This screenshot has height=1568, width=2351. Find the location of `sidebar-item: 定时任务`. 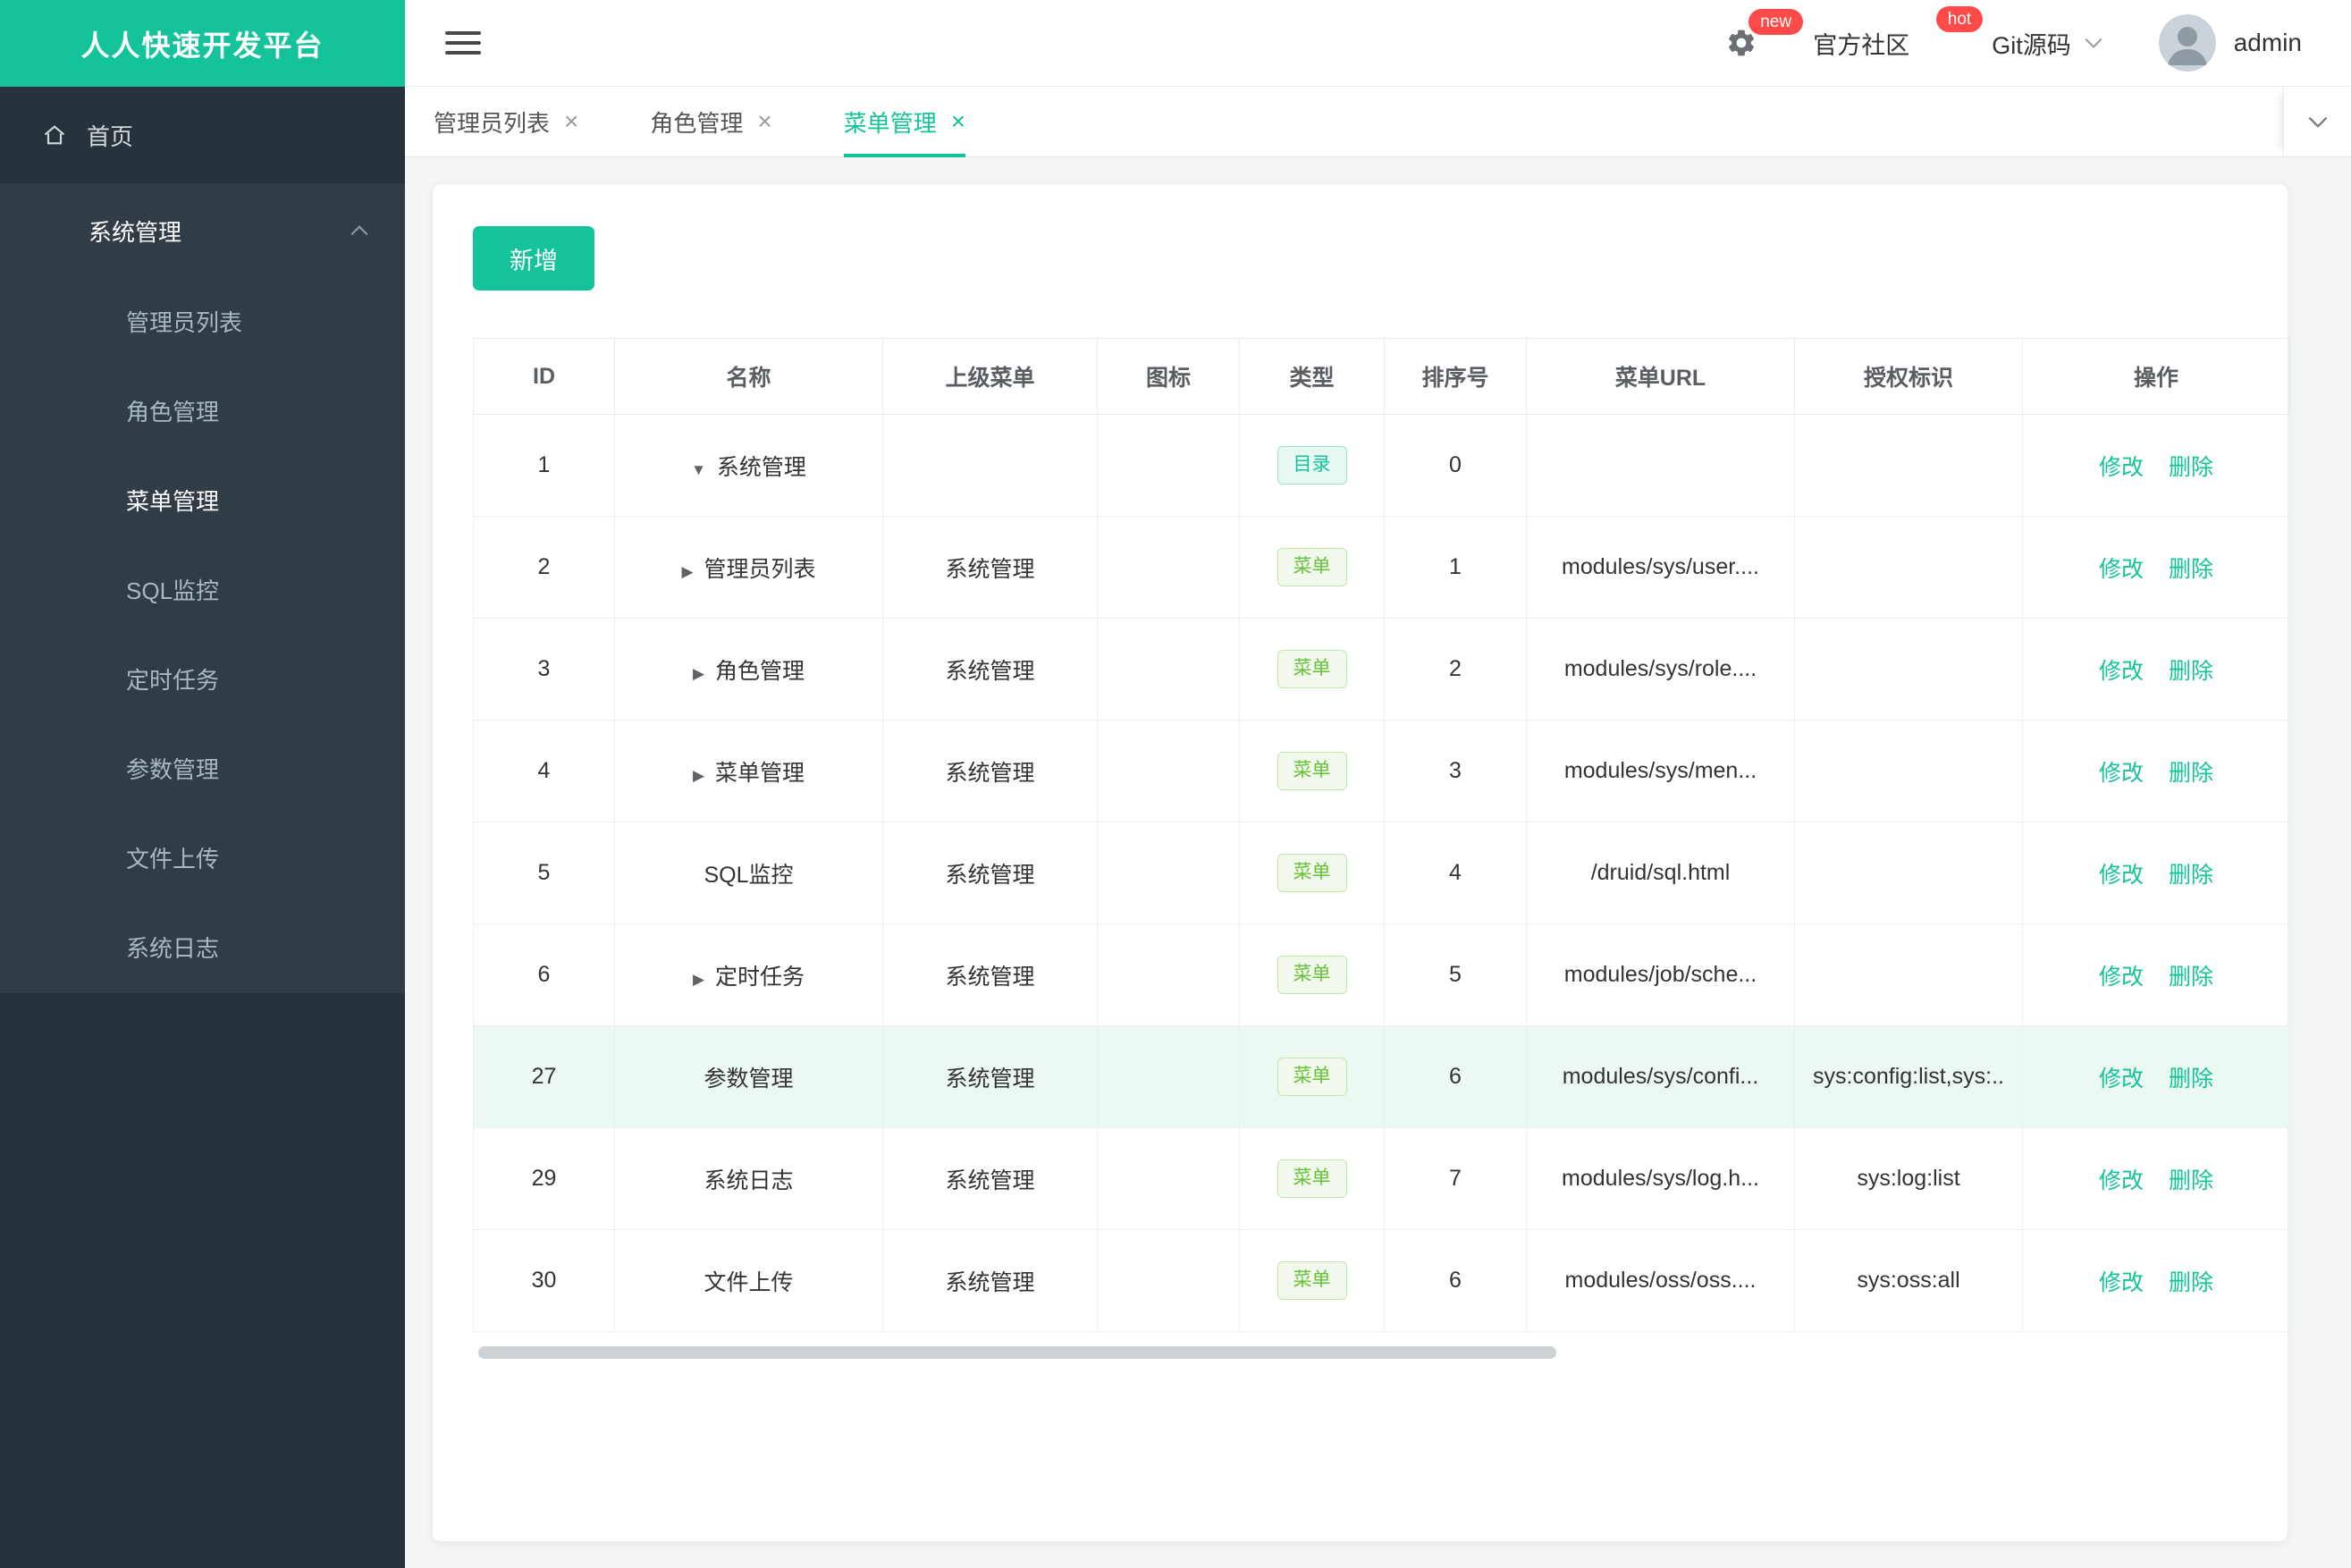

sidebar-item: 定时任务 is located at coordinates (202, 680).